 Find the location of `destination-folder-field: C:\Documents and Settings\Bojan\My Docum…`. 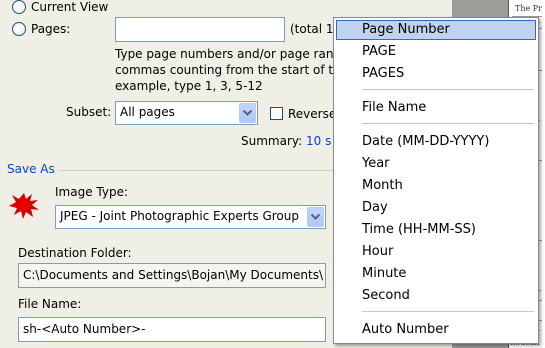

destination-folder-field: C:\Documents and Settings\Bojan\My Docum… is located at coordinates (172, 275).